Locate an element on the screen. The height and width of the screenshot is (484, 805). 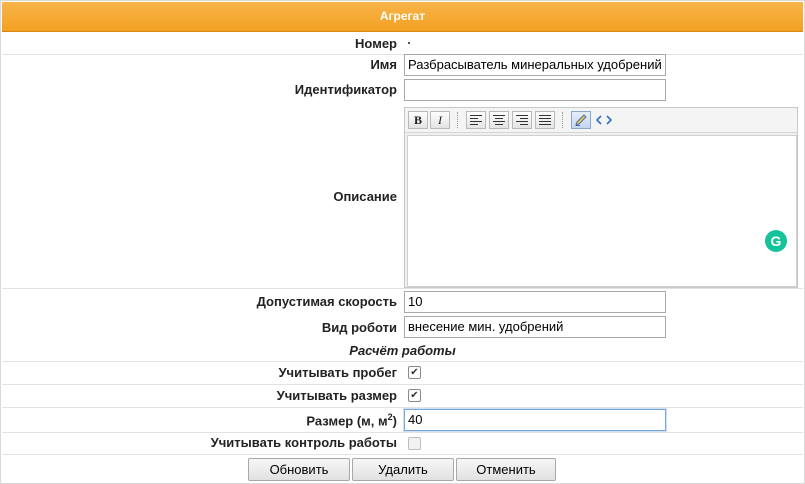
align-justify-icon is located at coordinates (545, 120).